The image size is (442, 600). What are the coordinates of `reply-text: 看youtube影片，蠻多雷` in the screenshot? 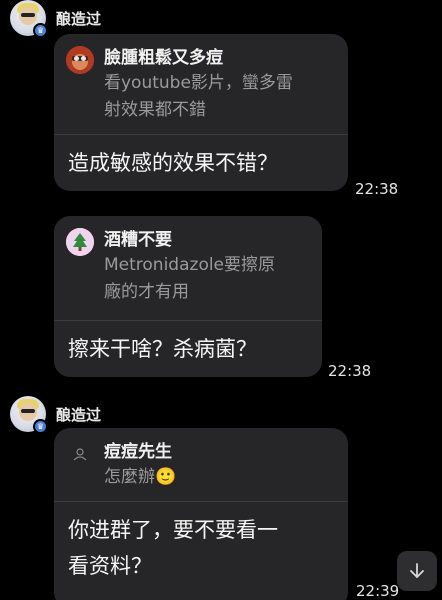 It's located at (198, 83).